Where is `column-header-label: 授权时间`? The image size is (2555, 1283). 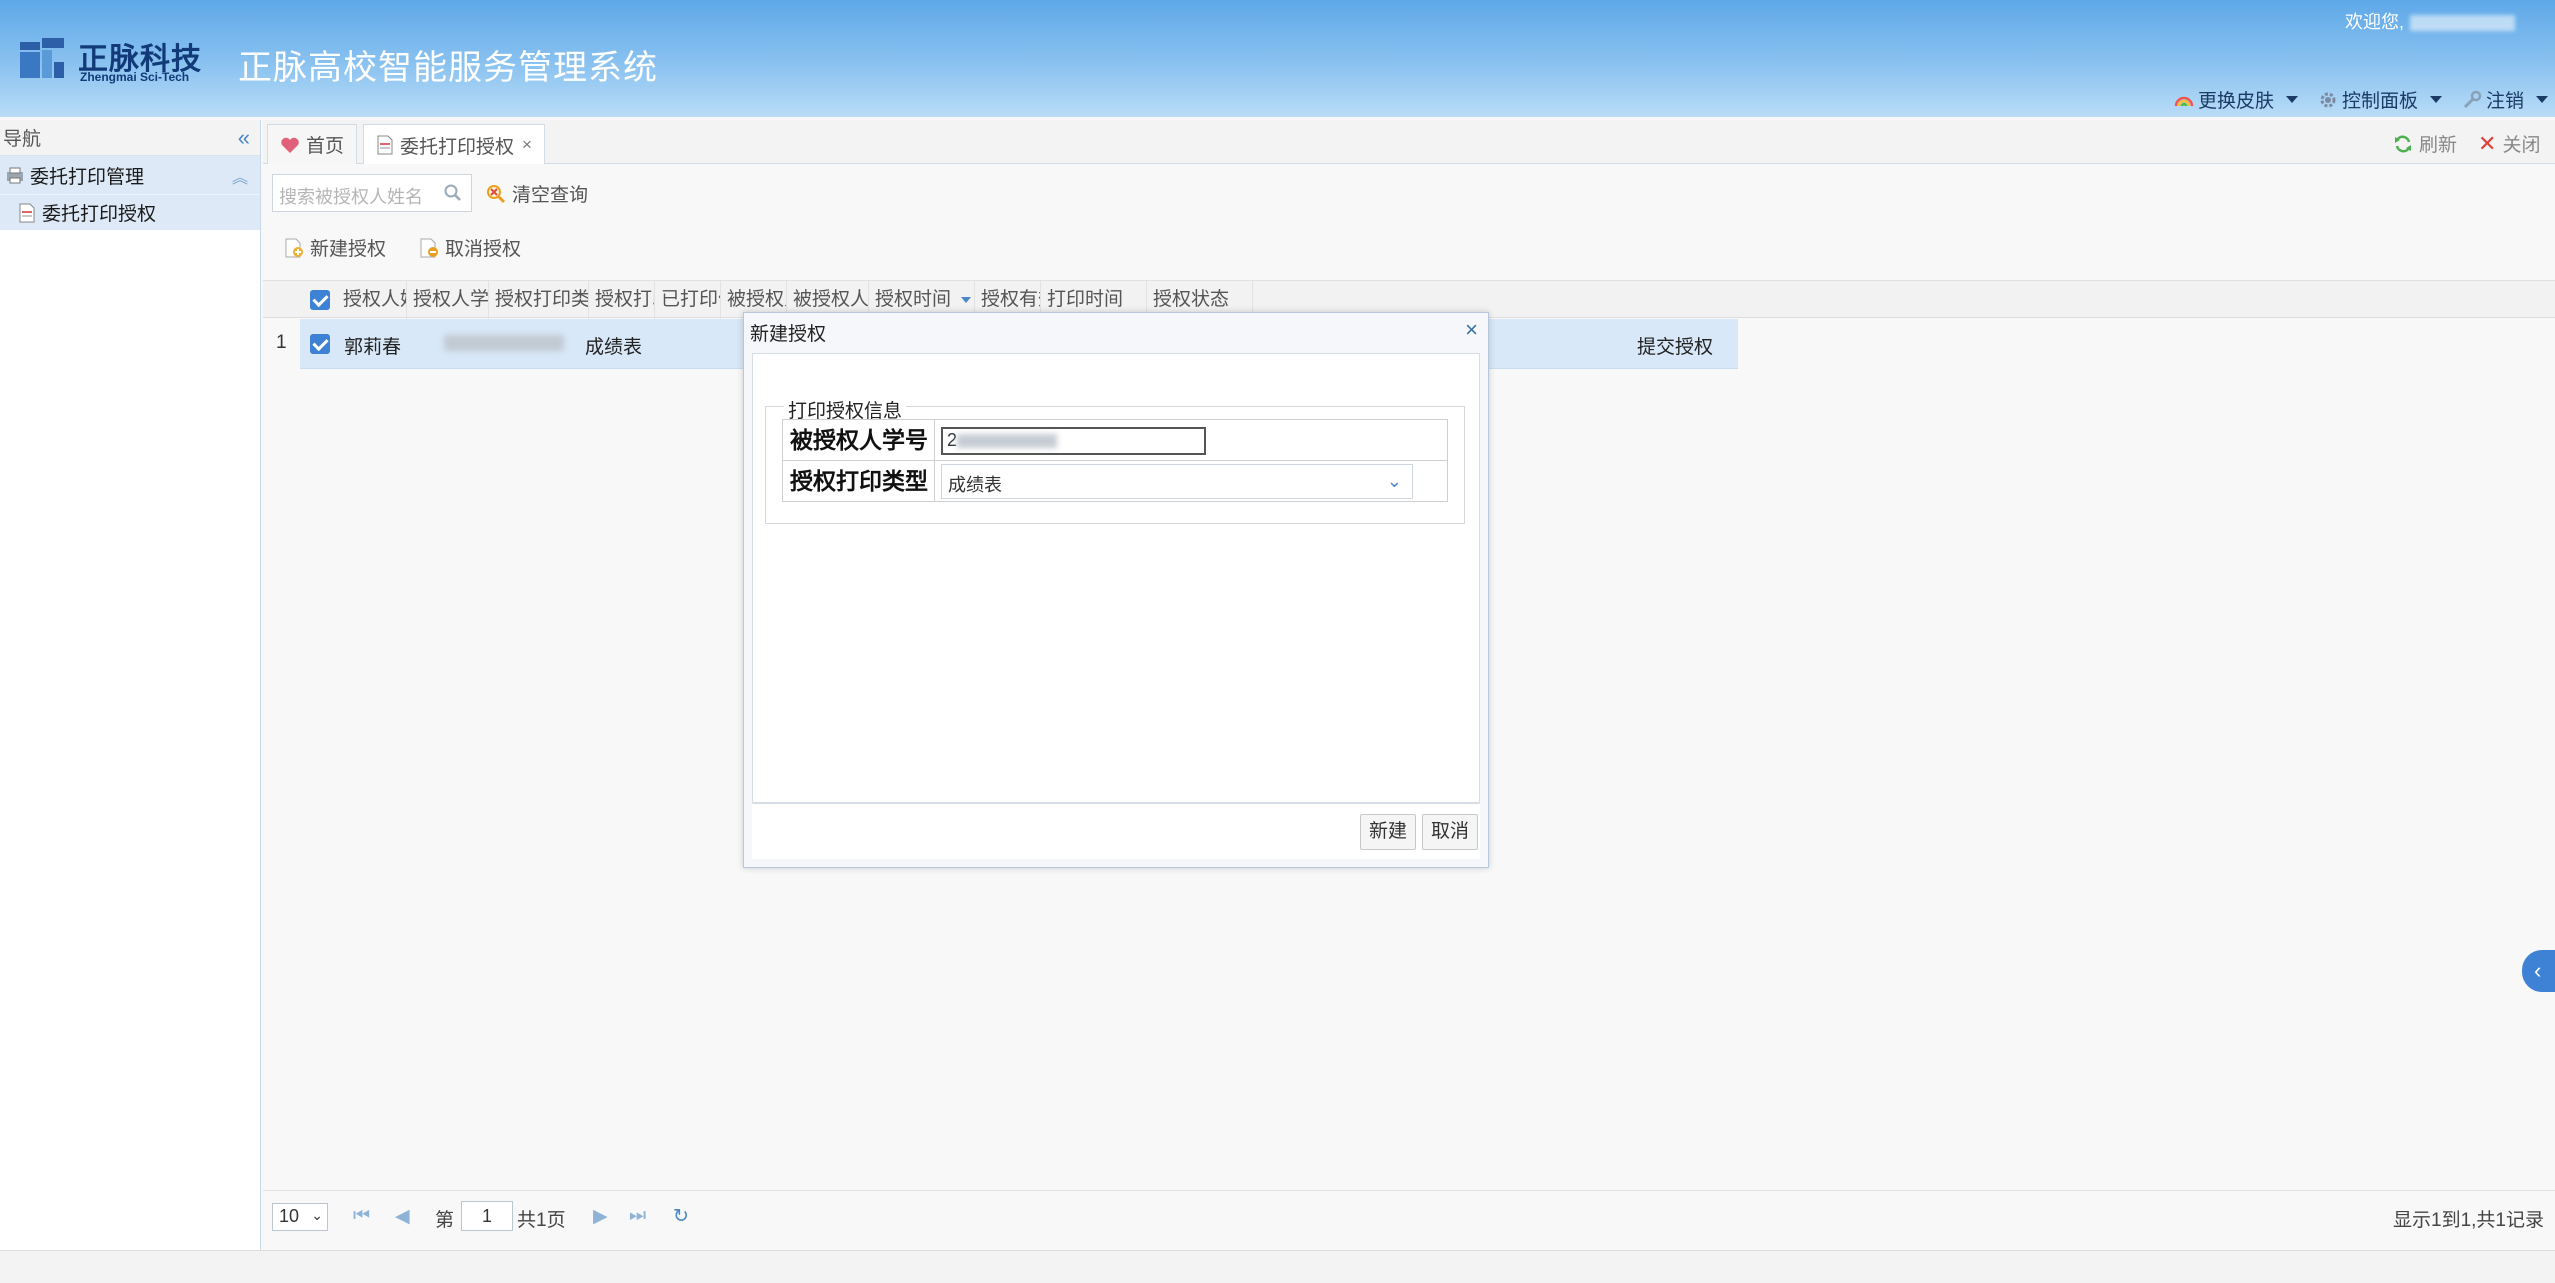
column-header-label: 授权时间 is located at coordinates (913, 299).